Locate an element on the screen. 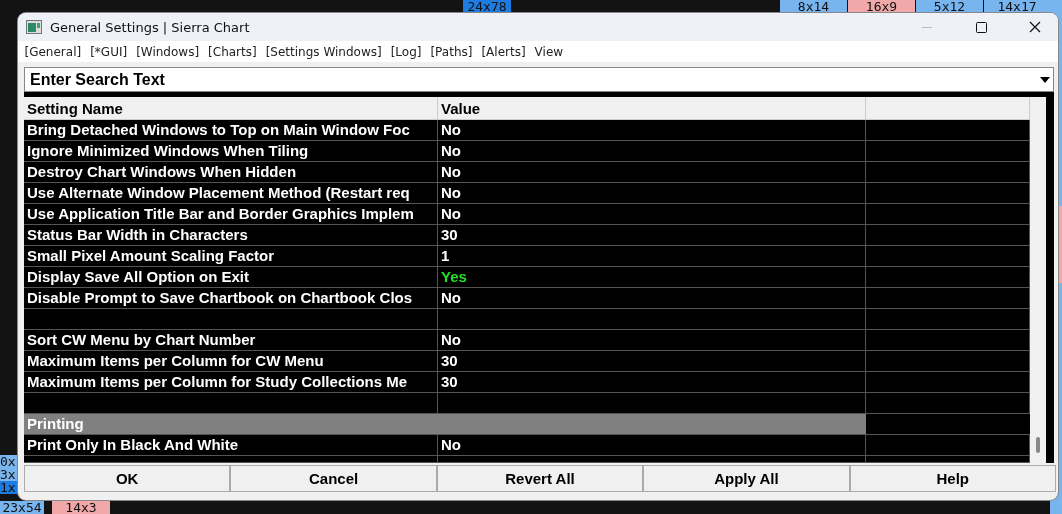 The image size is (1062, 514). setting-name: Maximum Items per Column for Study Collections Me is located at coordinates (231, 382).